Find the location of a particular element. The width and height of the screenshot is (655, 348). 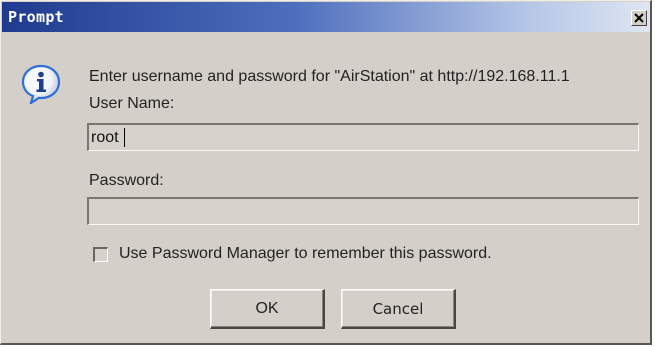

close-button is located at coordinates (639, 18).